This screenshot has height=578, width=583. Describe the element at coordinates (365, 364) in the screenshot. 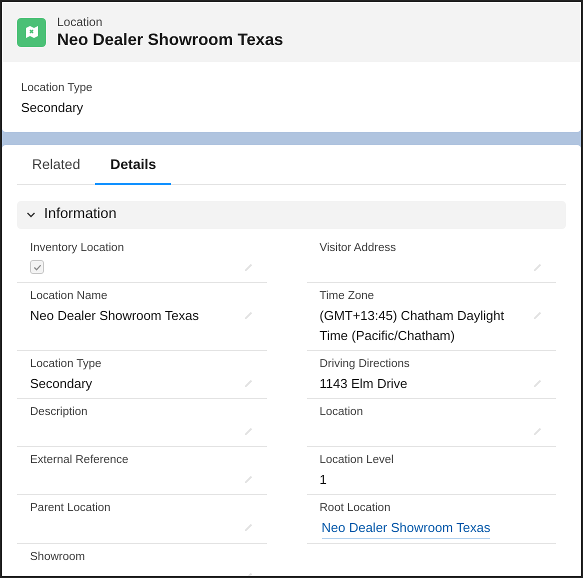

I see `field-label: Driving Directions` at that location.